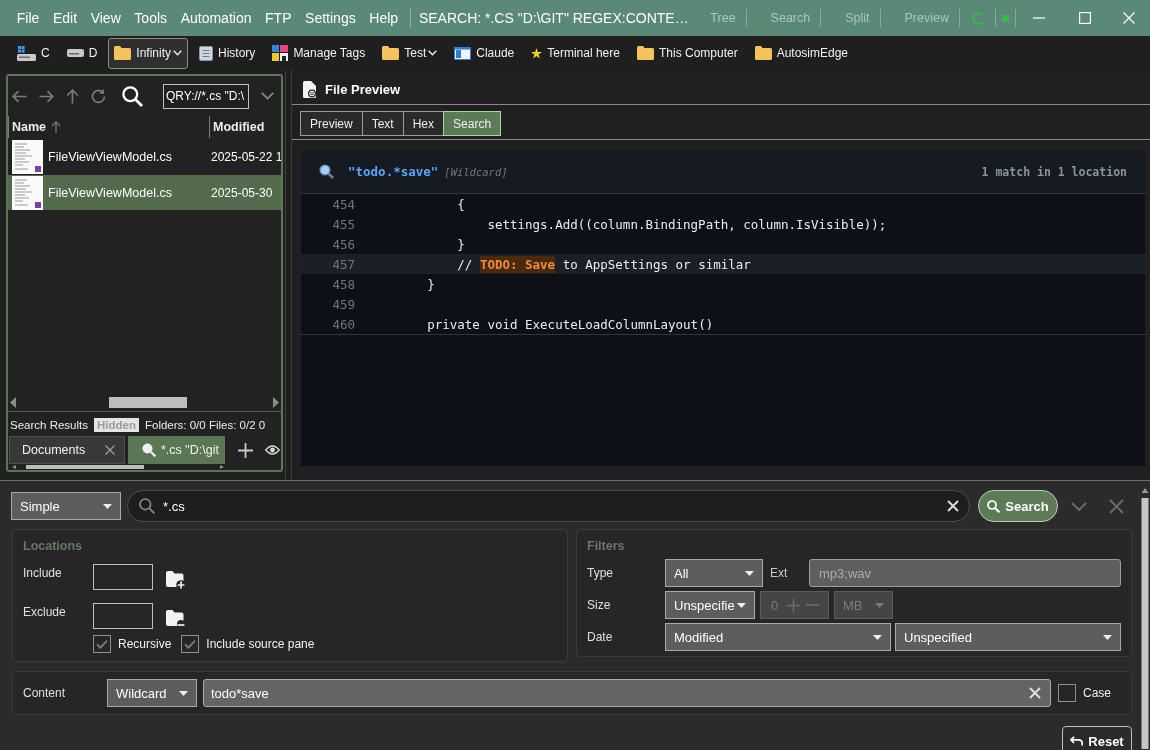  I want to click on code-text: {, so click(461, 204).